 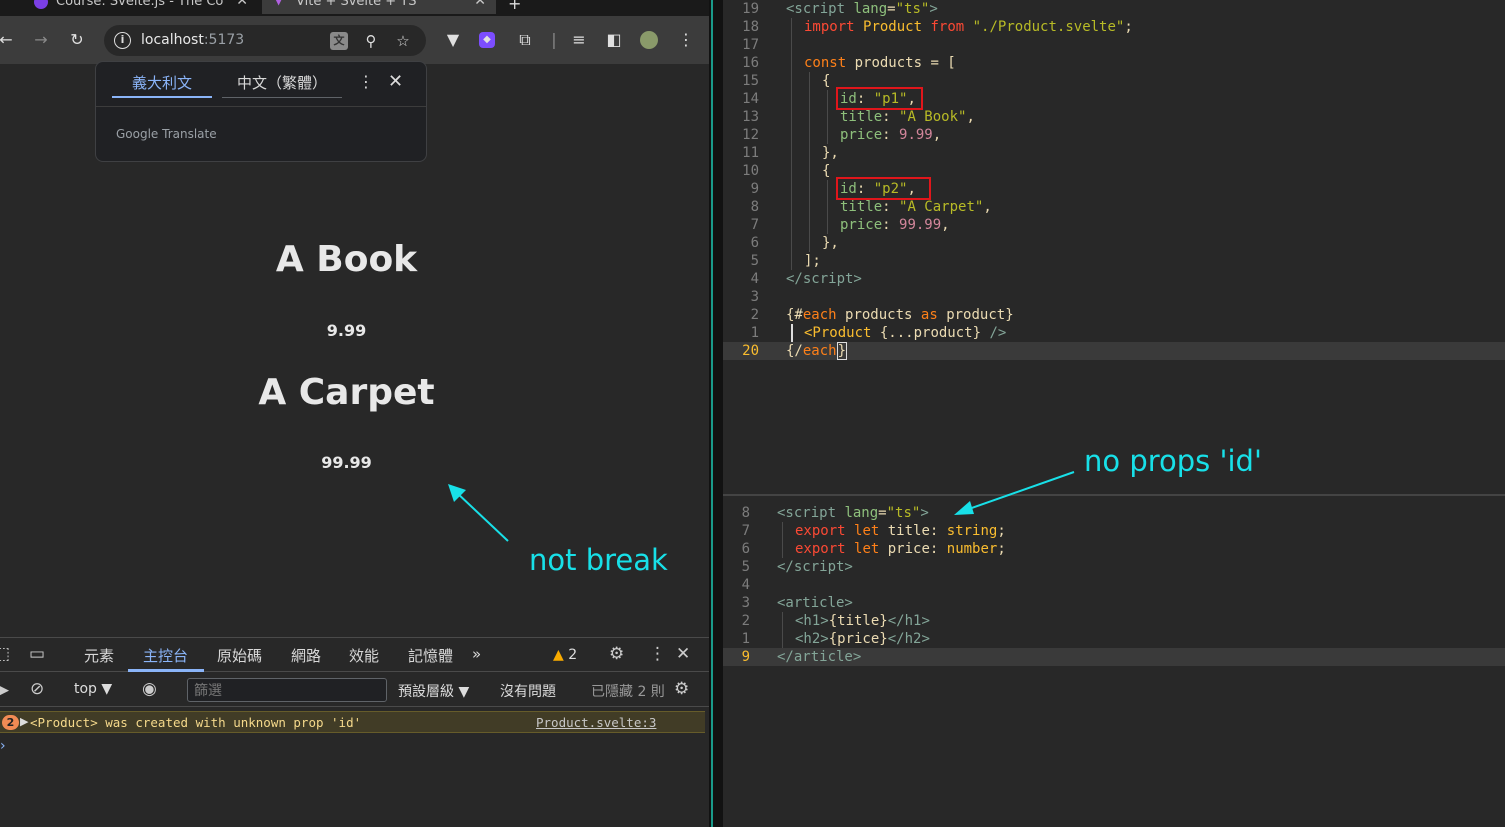 I want to click on console-toolbar: ▶ ⊘ top ▼ ◉ 預設層級 ▼ 沒有問題 已隱藏 2 則 ⚙, so click(x=354, y=690).